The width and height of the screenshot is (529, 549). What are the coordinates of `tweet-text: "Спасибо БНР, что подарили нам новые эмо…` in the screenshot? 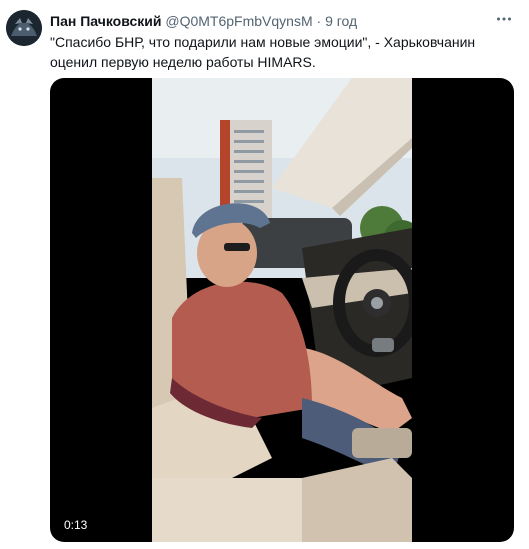 It's located at (263, 52).